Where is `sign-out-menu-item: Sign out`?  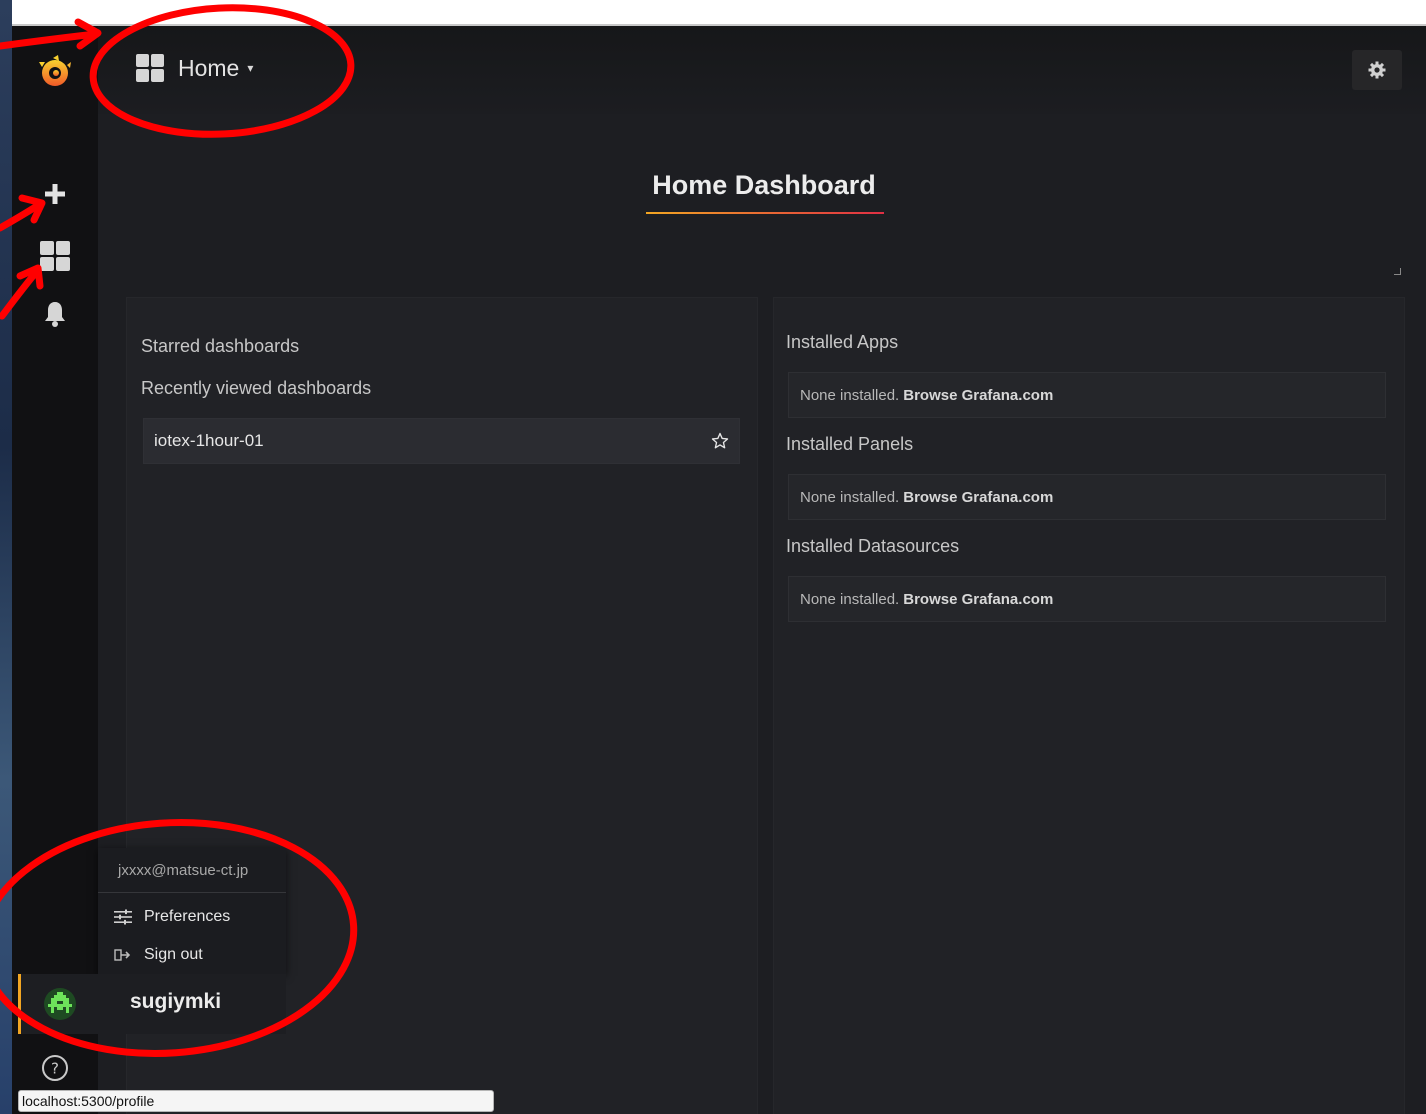 sign-out-menu-item: Sign out is located at coordinates (158, 955).